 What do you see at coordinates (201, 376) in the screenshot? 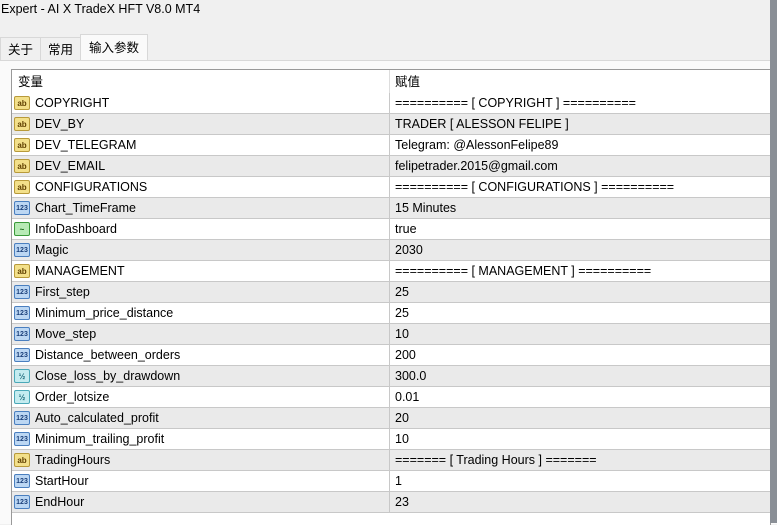
I see `variable-cell: ½ Close_loss_by_drawdown` at bounding box center [201, 376].